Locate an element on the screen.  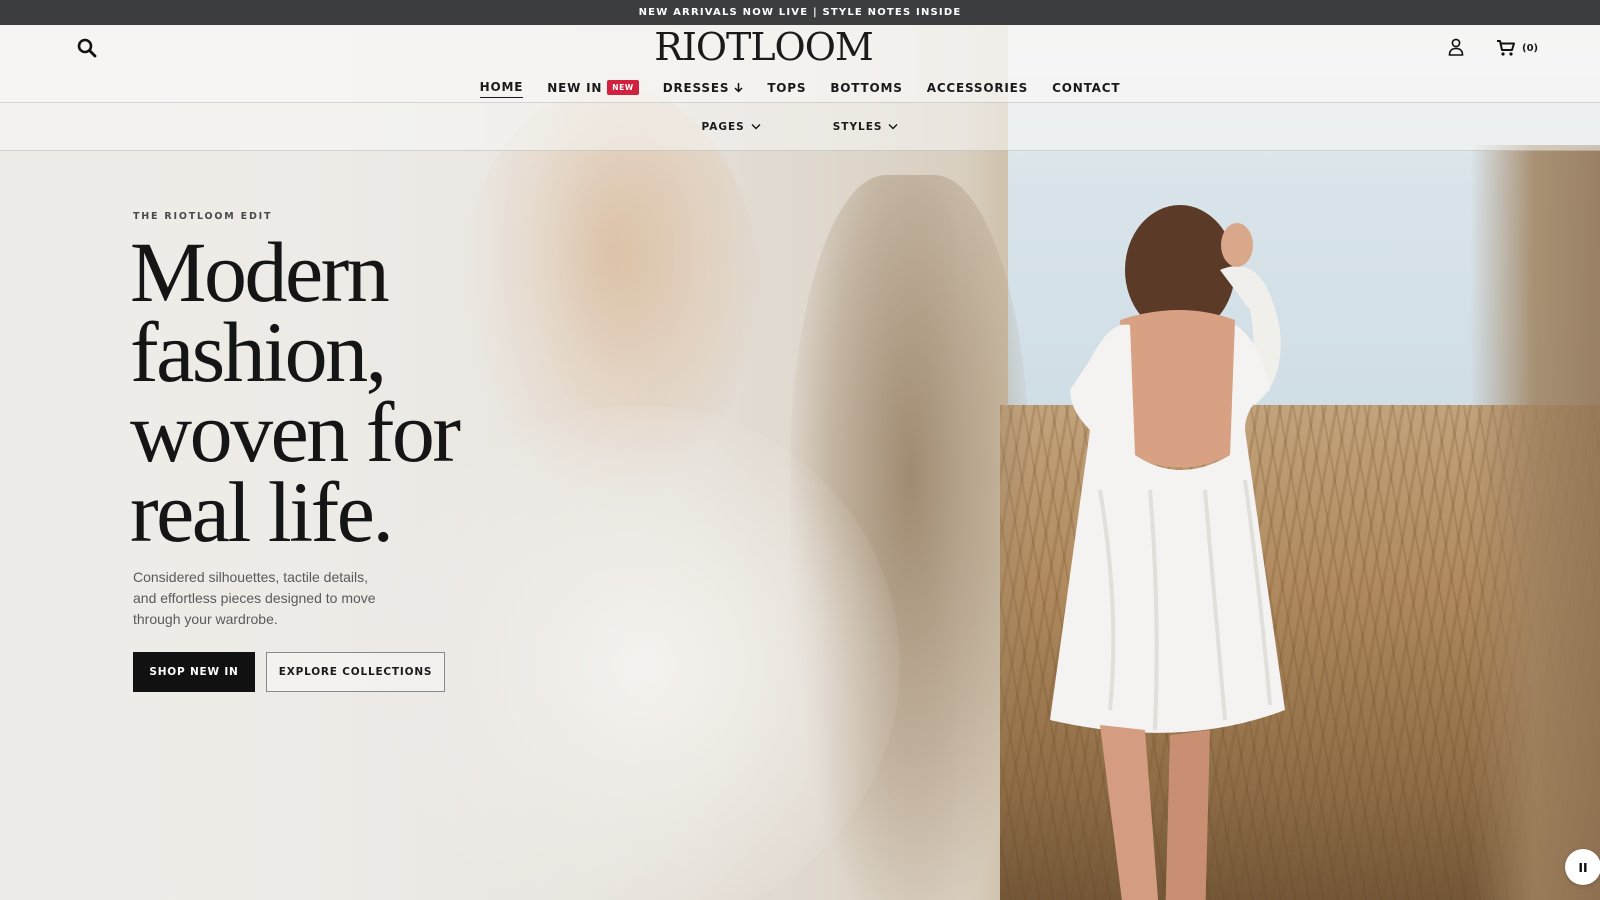
shop-new-in-button: SHOP NEW IN is located at coordinates (194, 672).